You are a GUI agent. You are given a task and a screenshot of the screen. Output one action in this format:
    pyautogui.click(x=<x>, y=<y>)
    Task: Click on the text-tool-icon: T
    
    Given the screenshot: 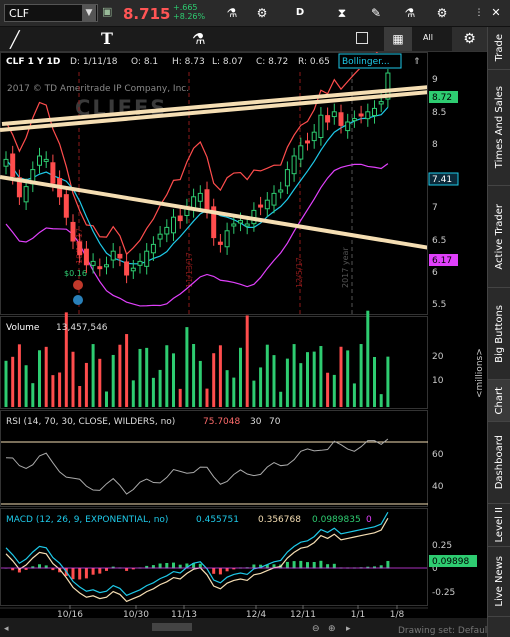 What is the action you would take?
    pyautogui.click(x=107, y=38)
    